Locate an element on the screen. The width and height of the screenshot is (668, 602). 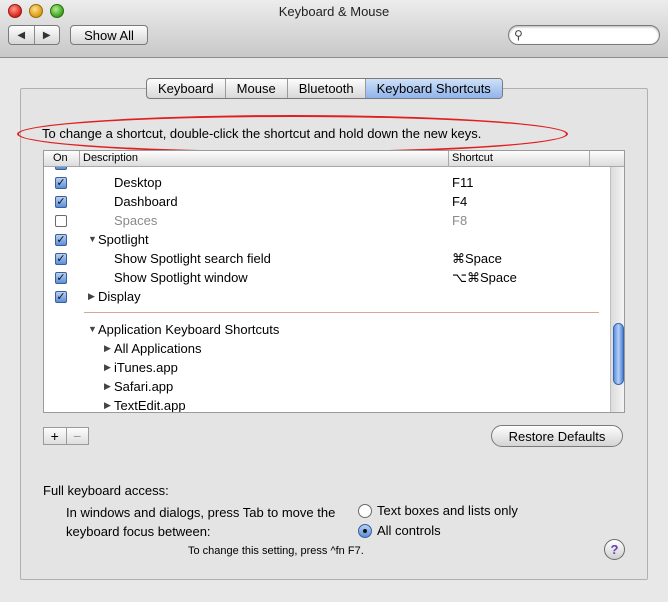
restore-defaults-button: Restore Defaults is located at coordinates (557, 436).